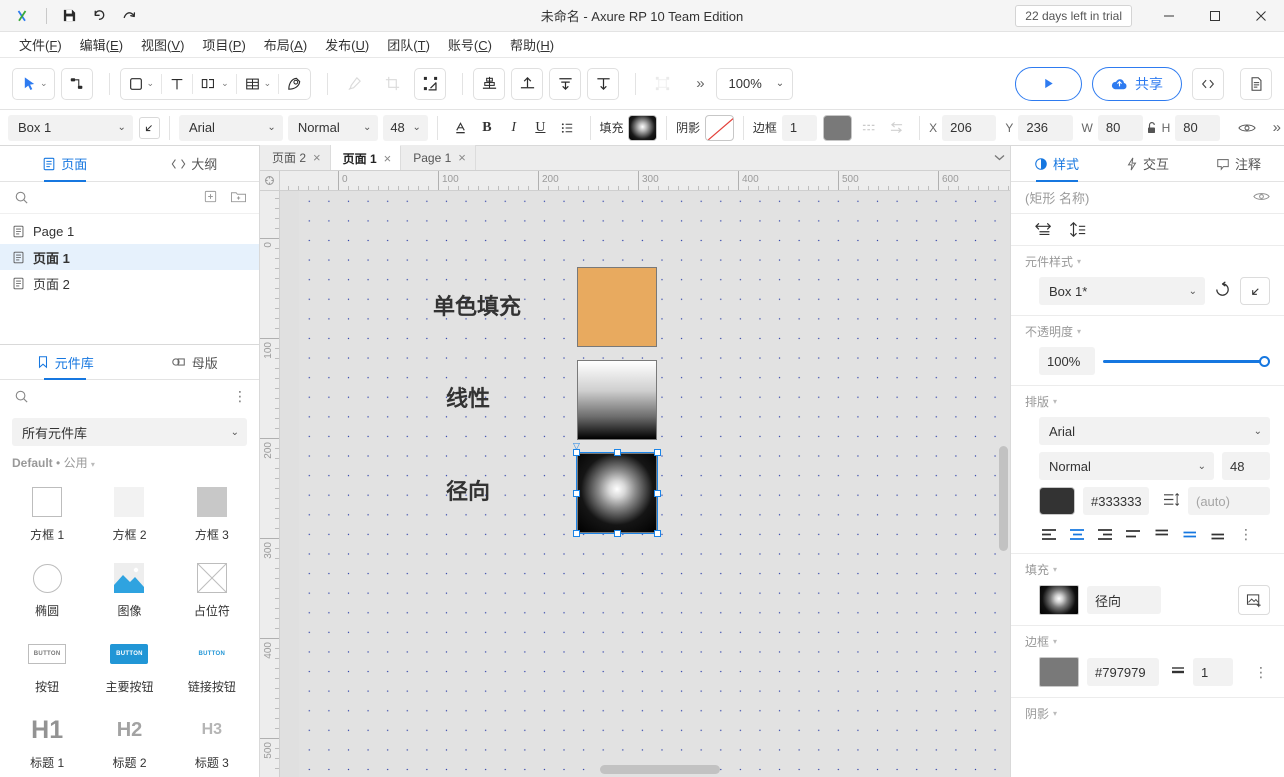  Describe the element at coordinates (1261, 197) in the screenshot. I see `widget-visibility-eye-icon` at that location.